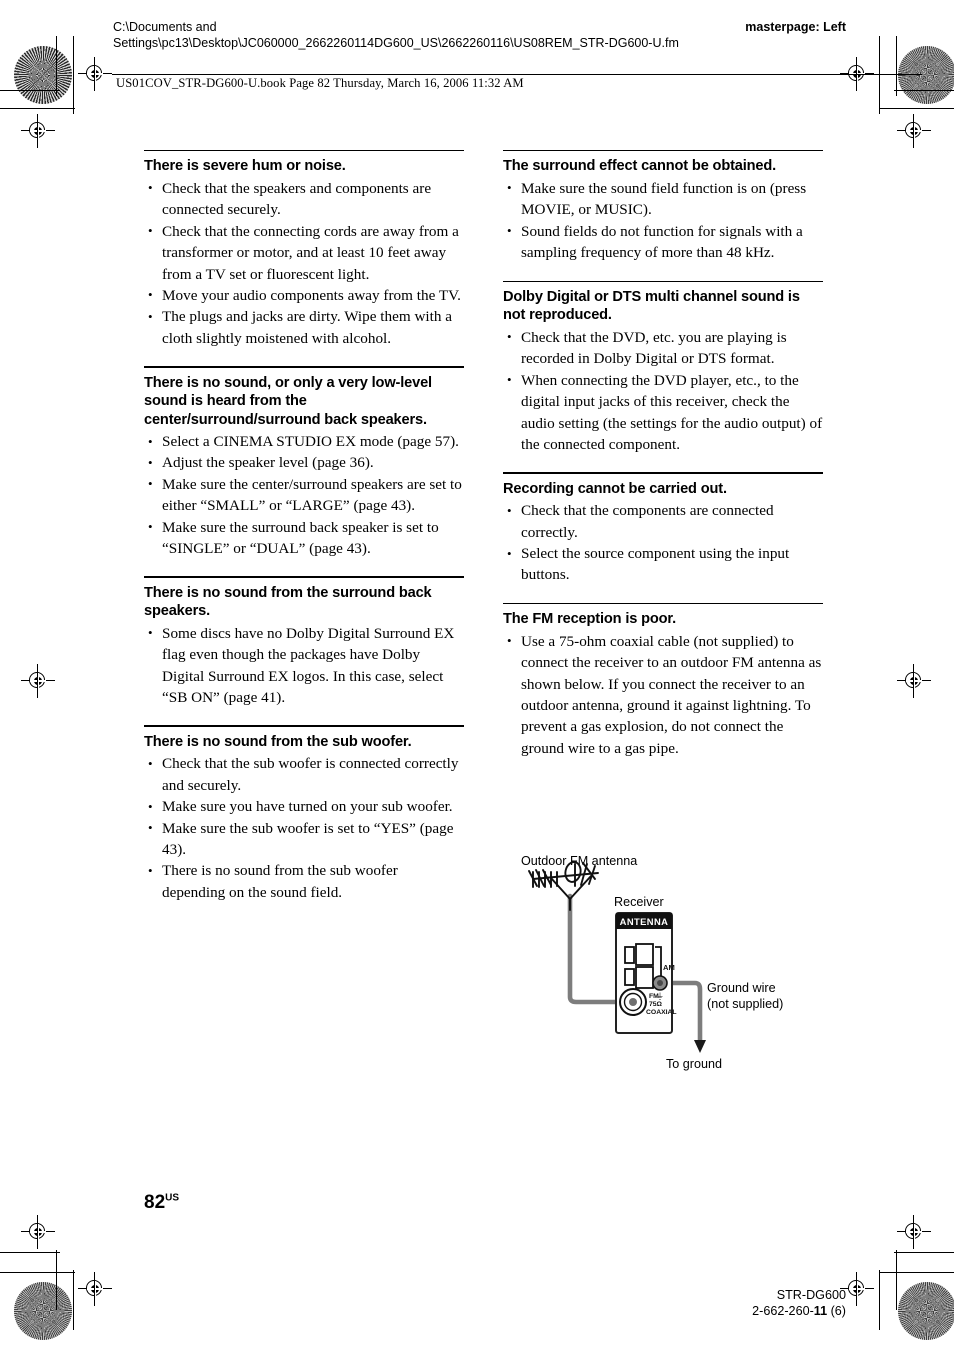 This screenshot has width=954, height=1364. Describe the element at coordinates (595, 949) in the screenshot. I see `coaxial-cable-path` at that location.